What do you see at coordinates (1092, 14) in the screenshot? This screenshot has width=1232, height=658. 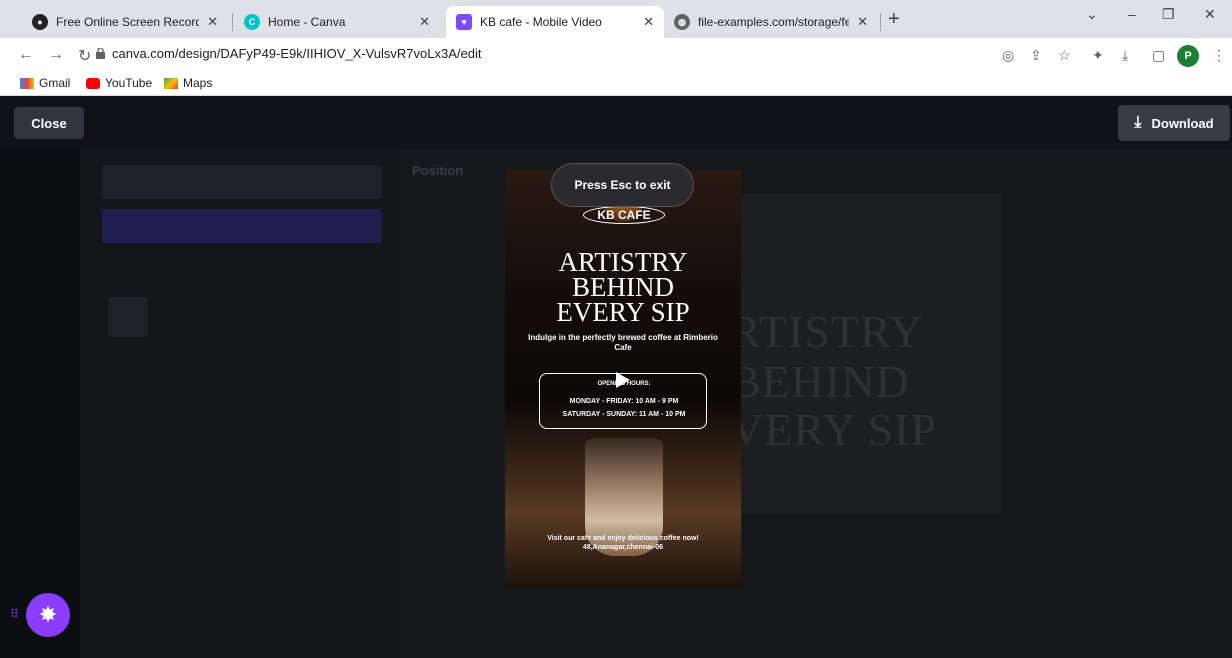 I see `tab-search-icon: ⌄` at bounding box center [1092, 14].